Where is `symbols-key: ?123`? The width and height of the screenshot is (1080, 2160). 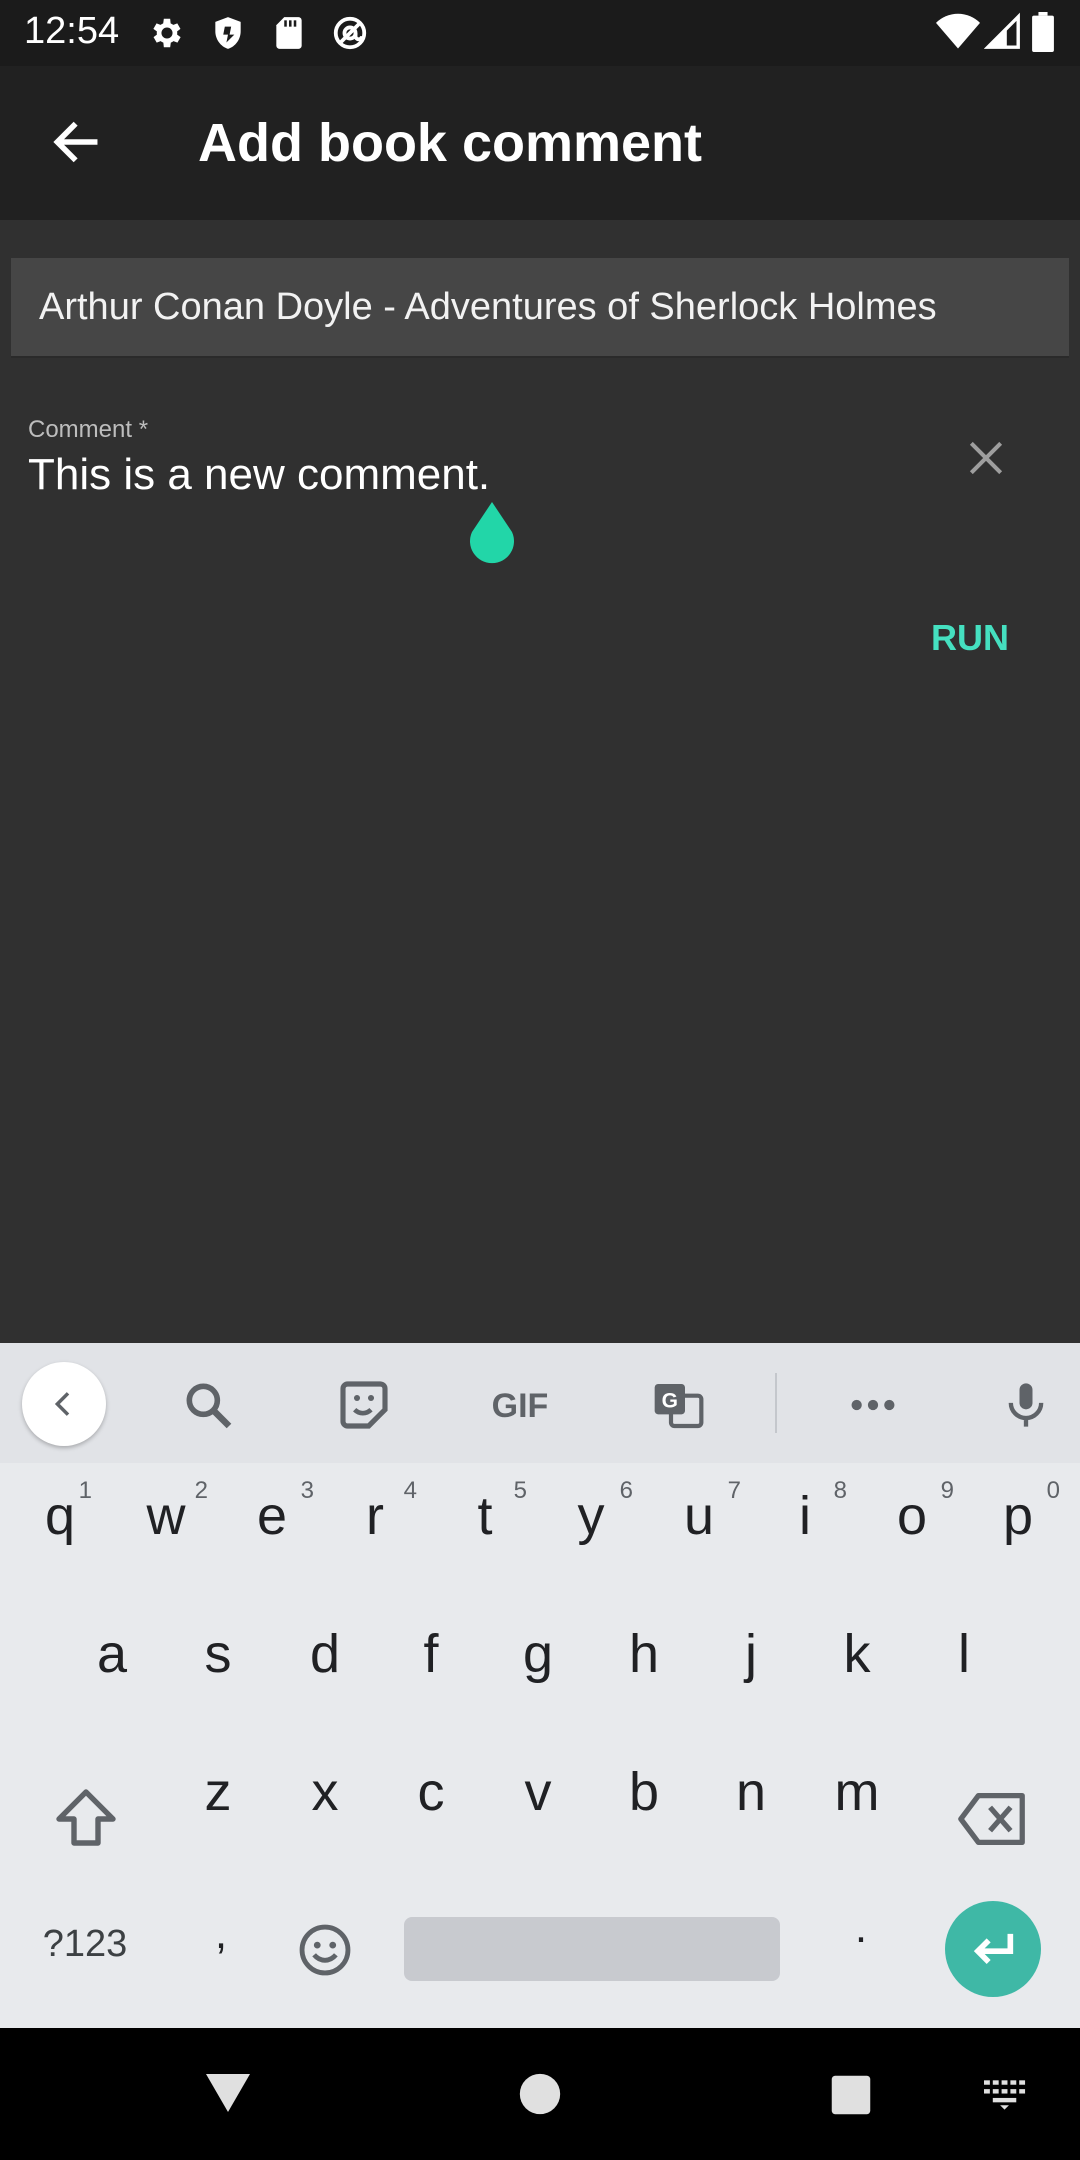
symbols-key: ?123 is located at coordinates (85, 1951).